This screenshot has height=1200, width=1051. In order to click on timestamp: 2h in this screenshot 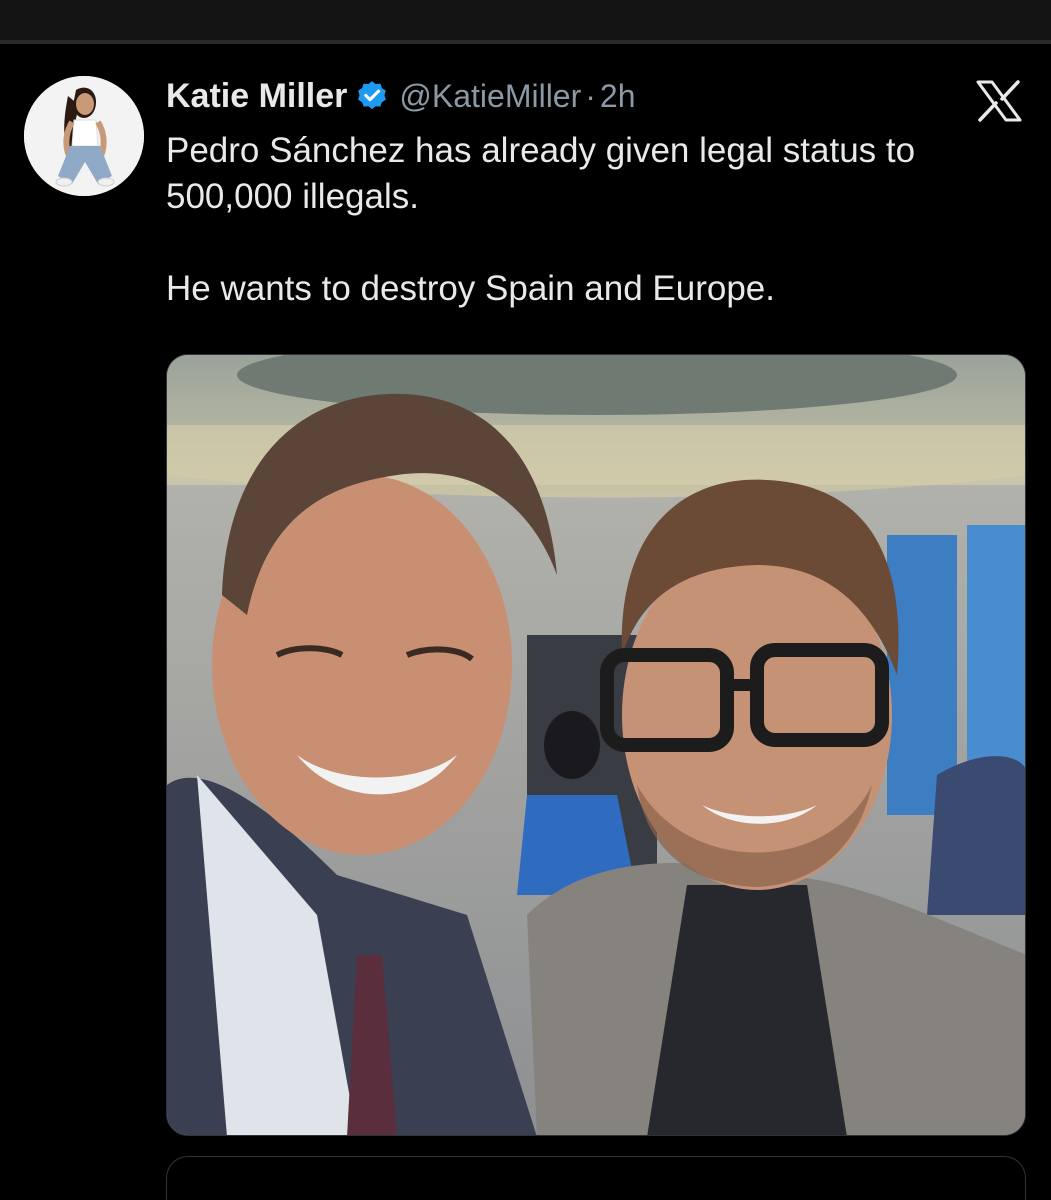, I will do `click(618, 96)`.